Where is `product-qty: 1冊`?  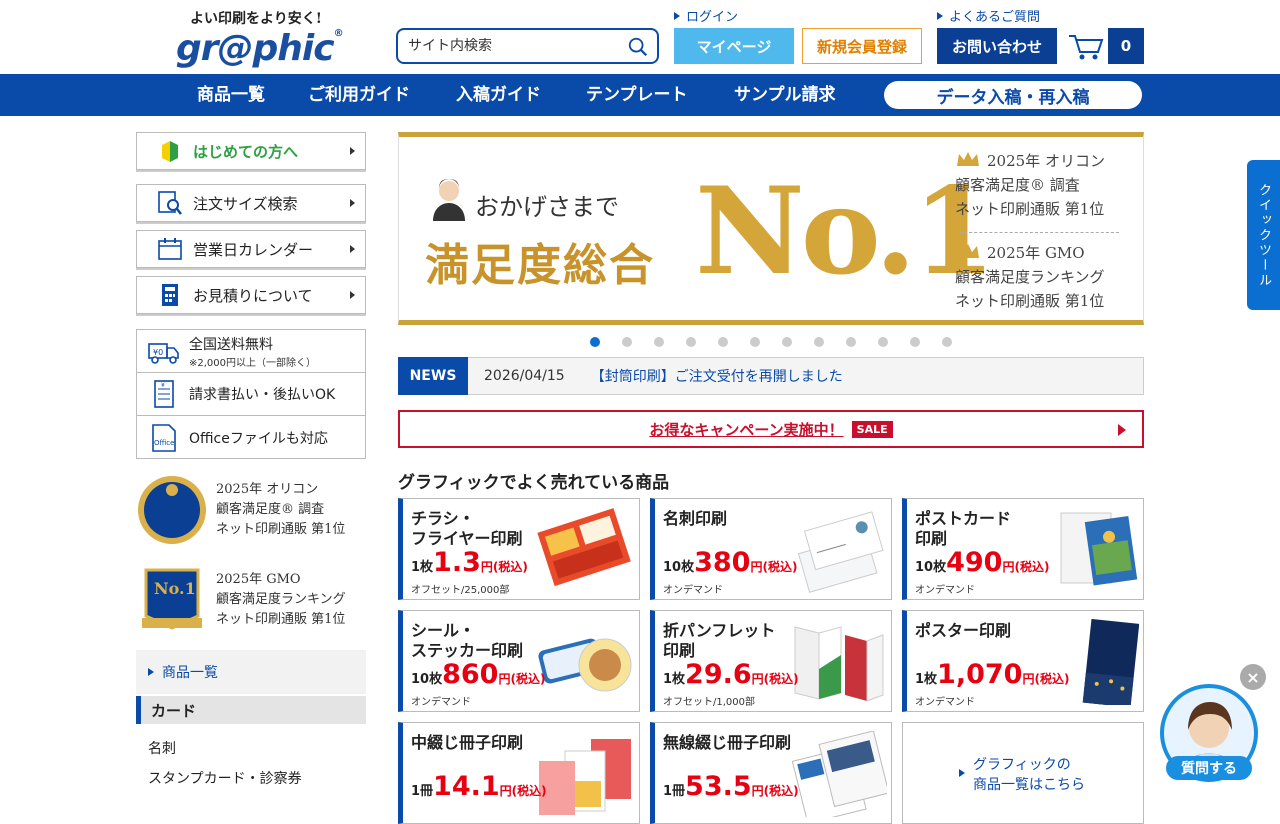 product-qty: 1冊 is located at coordinates (422, 791).